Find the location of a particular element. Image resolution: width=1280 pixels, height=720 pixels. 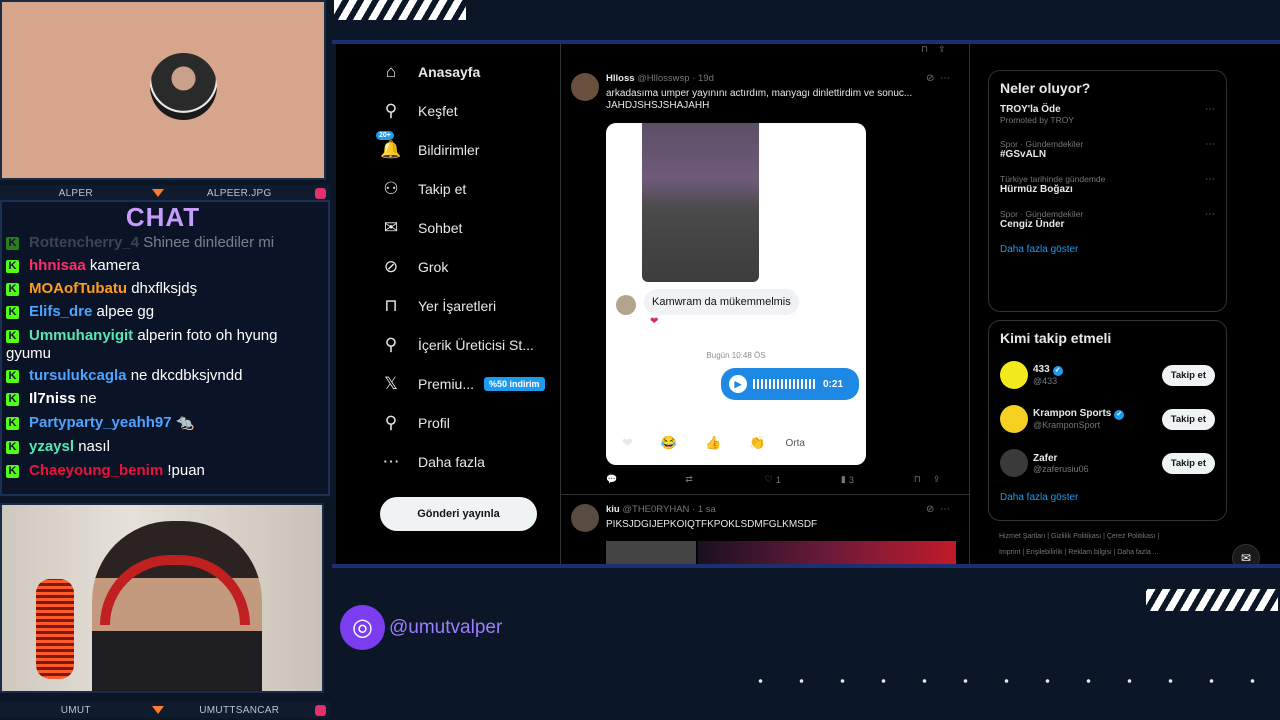

account-name-text: Zafer is located at coordinates (1045, 458).